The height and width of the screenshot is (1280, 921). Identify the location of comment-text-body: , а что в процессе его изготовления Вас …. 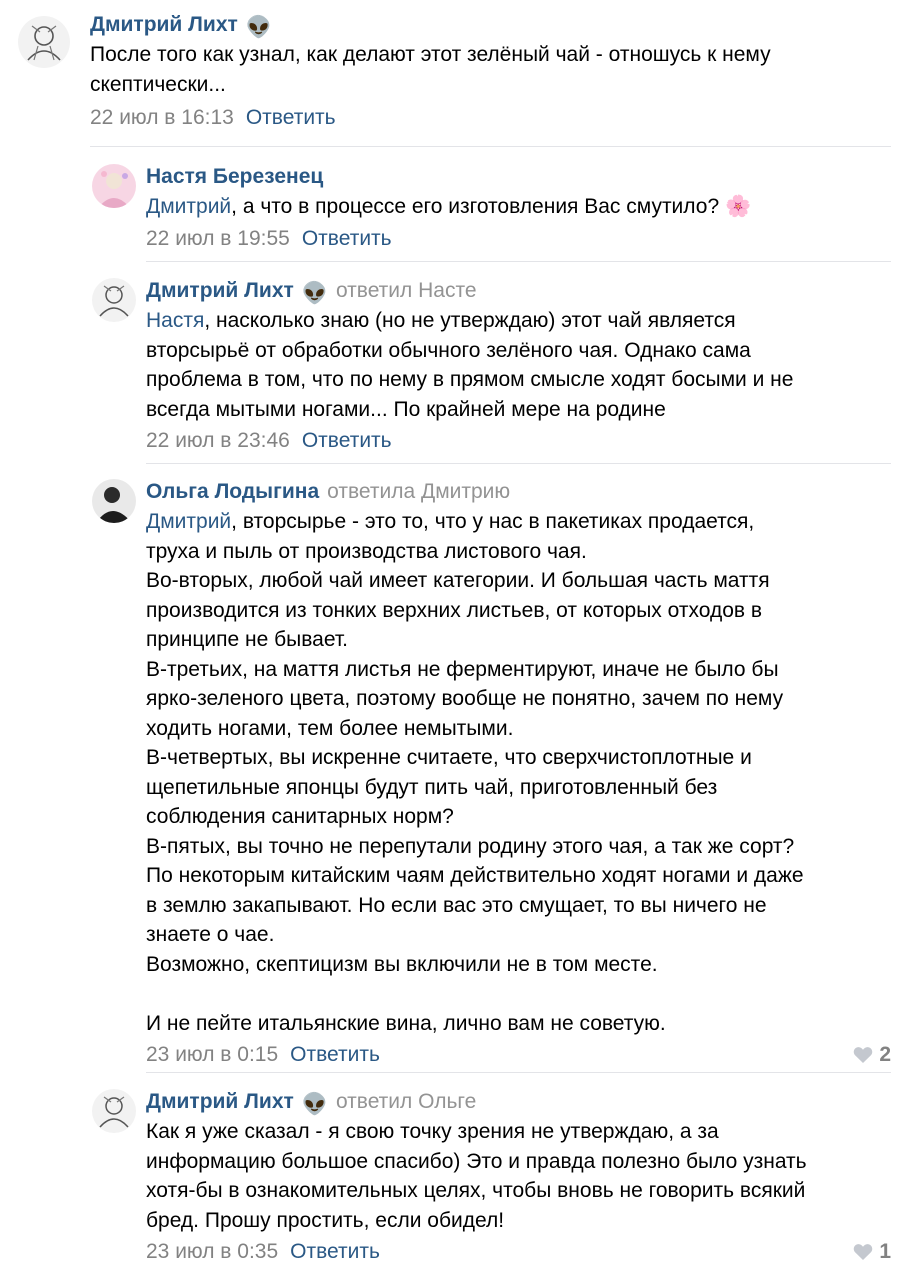
(491, 206).